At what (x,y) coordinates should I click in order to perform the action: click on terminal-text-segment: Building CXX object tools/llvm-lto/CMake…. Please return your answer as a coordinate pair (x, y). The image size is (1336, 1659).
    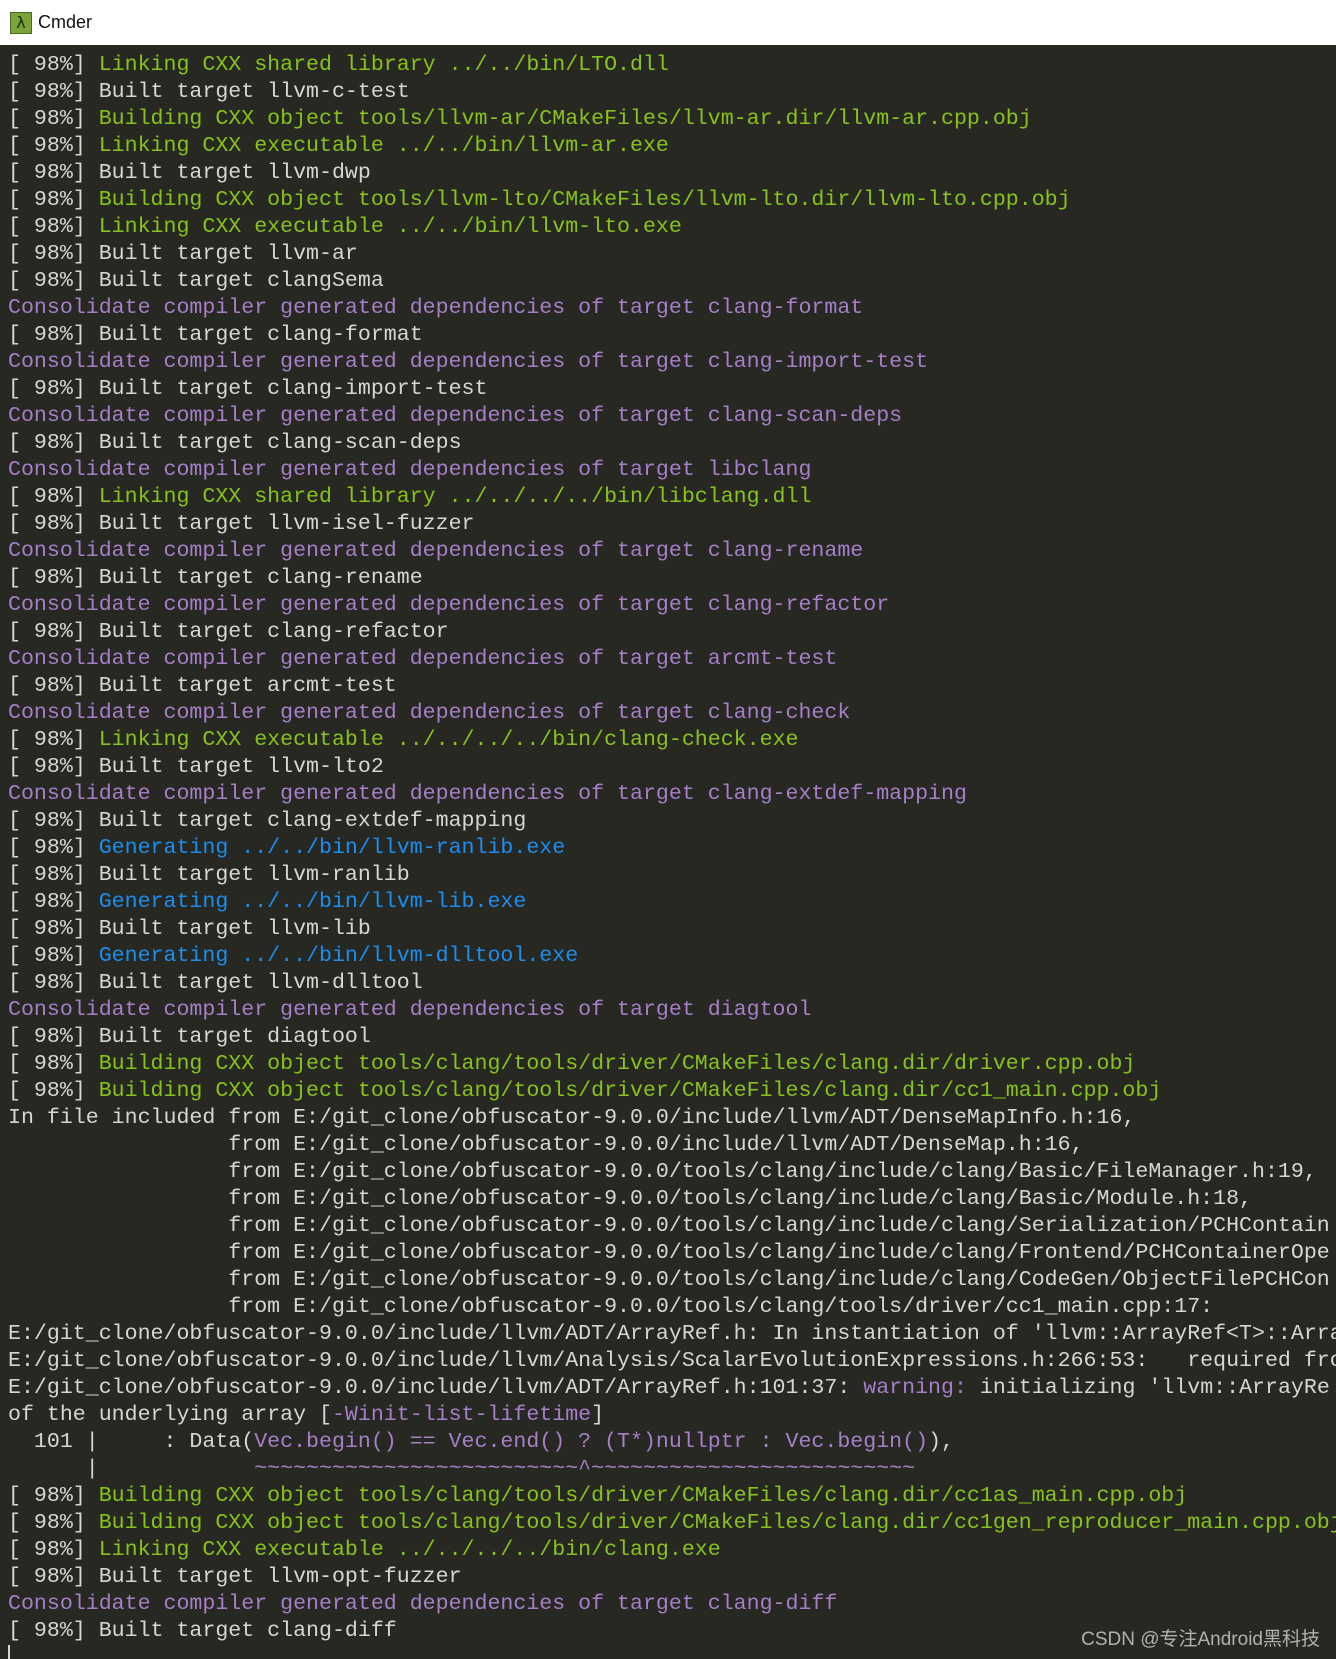
    Looking at the image, I should click on (584, 200).